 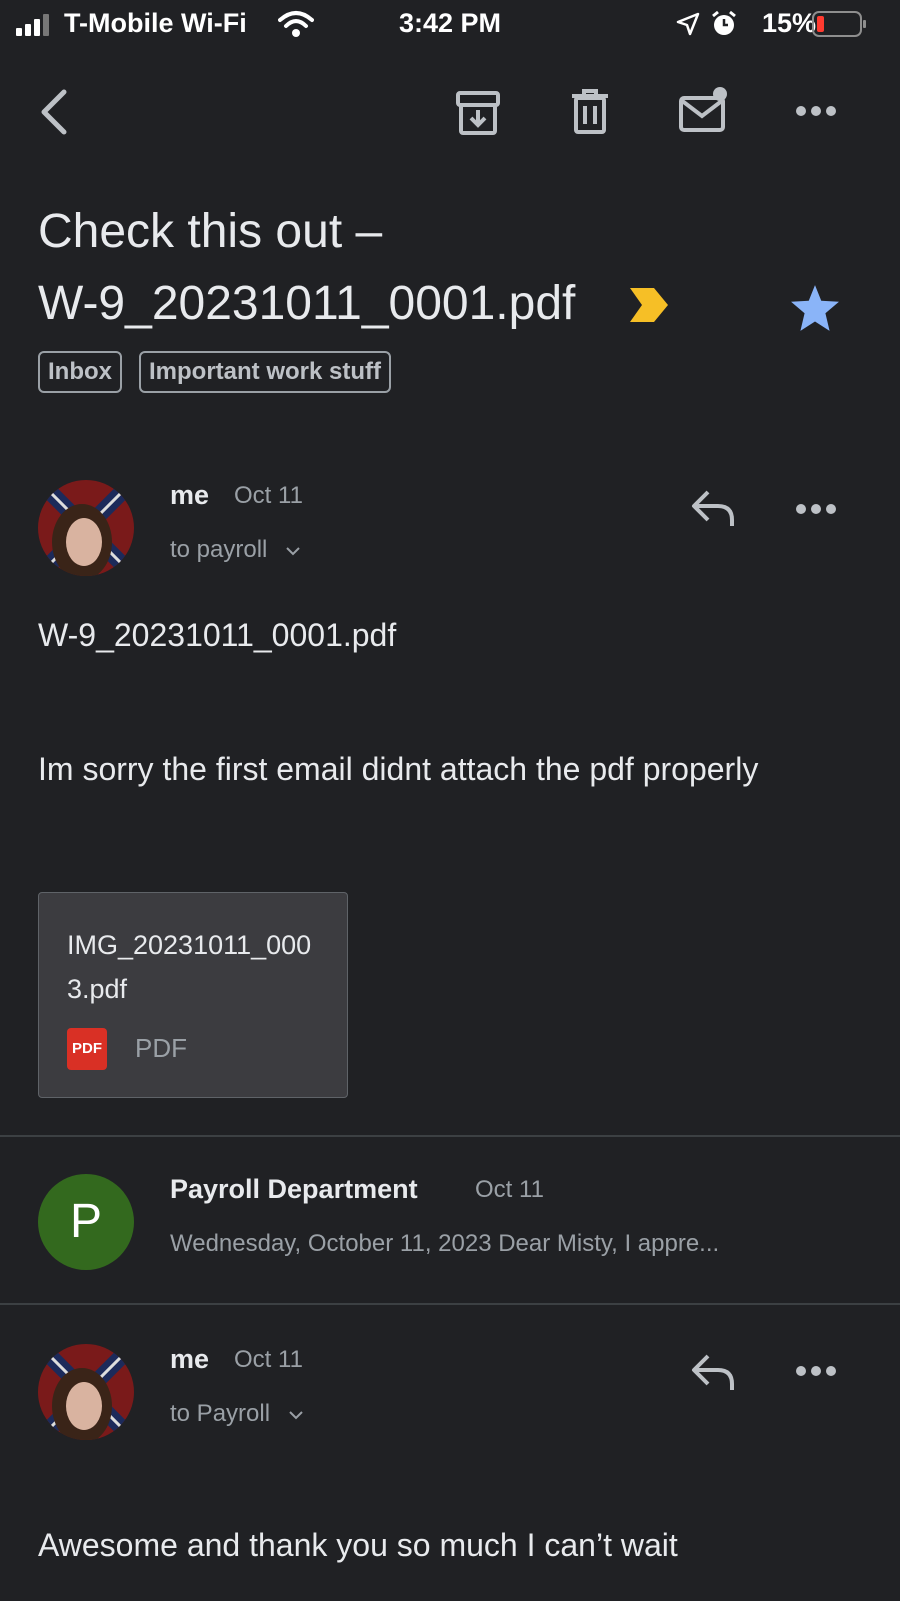 I want to click on recipient-text: to payroll, so click(x=219, y=549).